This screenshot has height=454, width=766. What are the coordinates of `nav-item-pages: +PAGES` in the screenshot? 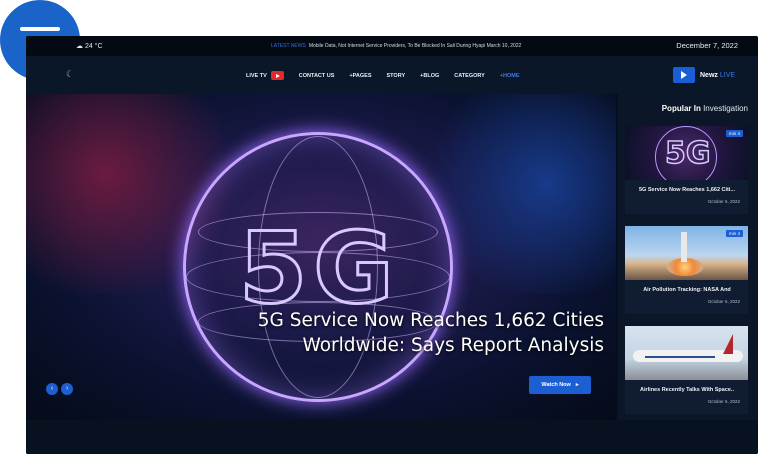 It's located at (360, 76).